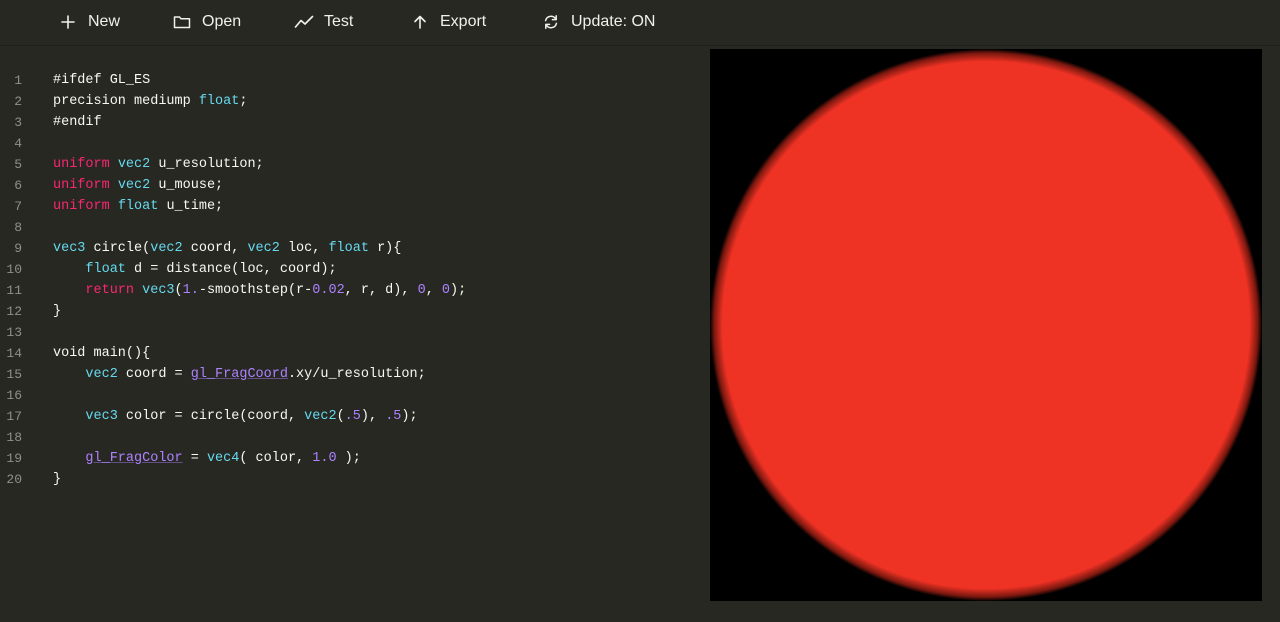 This screenshot has height=622, width=1280. What do you see at coordinates (350, 101) in the screenshot?
I see `code-line: 2 precision mediump float;` at bounding box center [350, 101].